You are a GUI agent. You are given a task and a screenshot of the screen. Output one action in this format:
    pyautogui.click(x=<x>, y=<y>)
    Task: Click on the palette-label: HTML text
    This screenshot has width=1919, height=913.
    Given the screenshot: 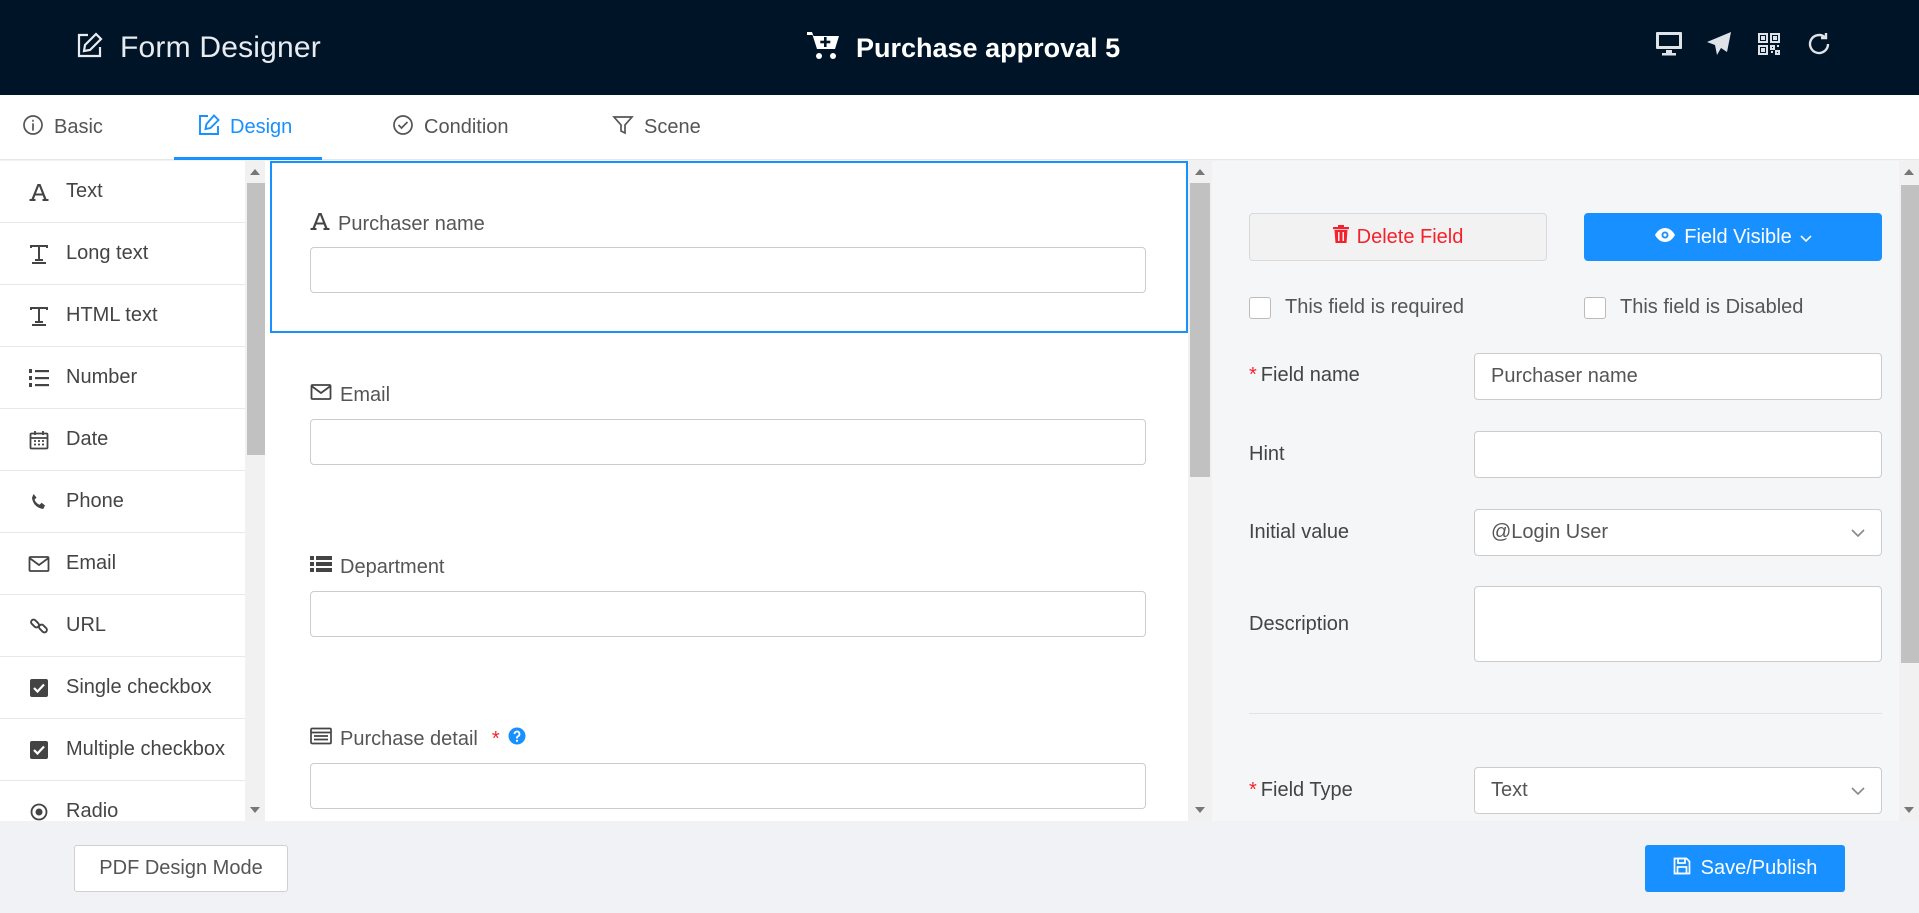 What is the action you would take?
    pyautogui.click(x=112, y=315)
    